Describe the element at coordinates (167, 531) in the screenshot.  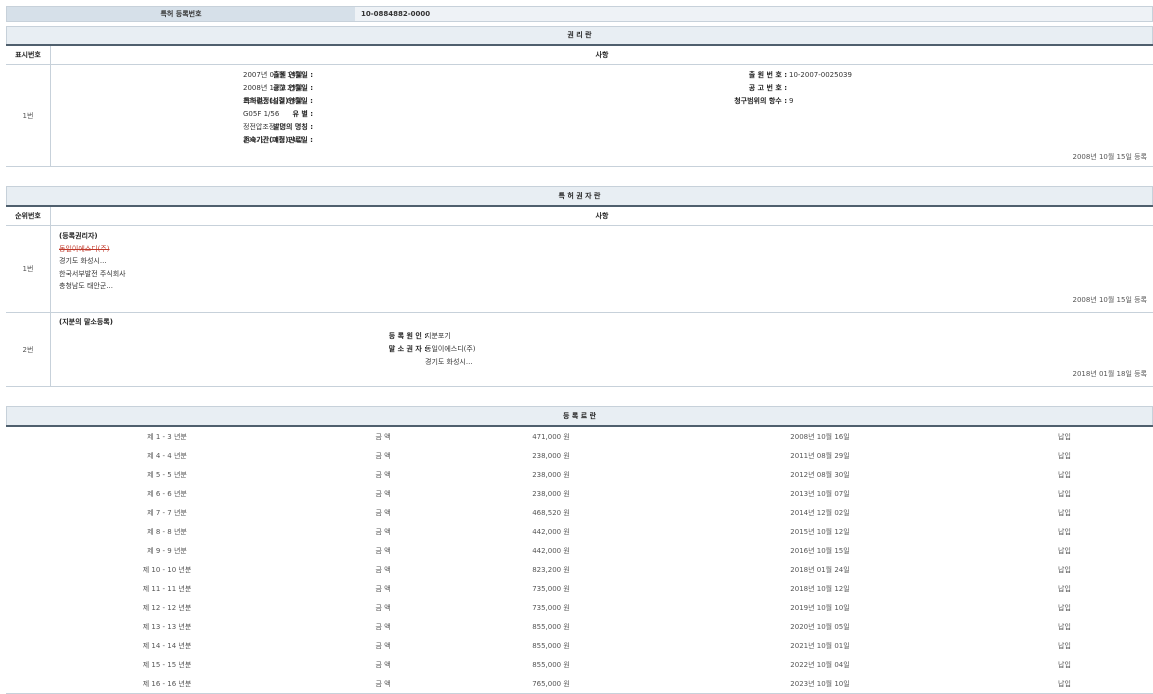
I see `fee-period: 제 8 - 8 년분` at that location.